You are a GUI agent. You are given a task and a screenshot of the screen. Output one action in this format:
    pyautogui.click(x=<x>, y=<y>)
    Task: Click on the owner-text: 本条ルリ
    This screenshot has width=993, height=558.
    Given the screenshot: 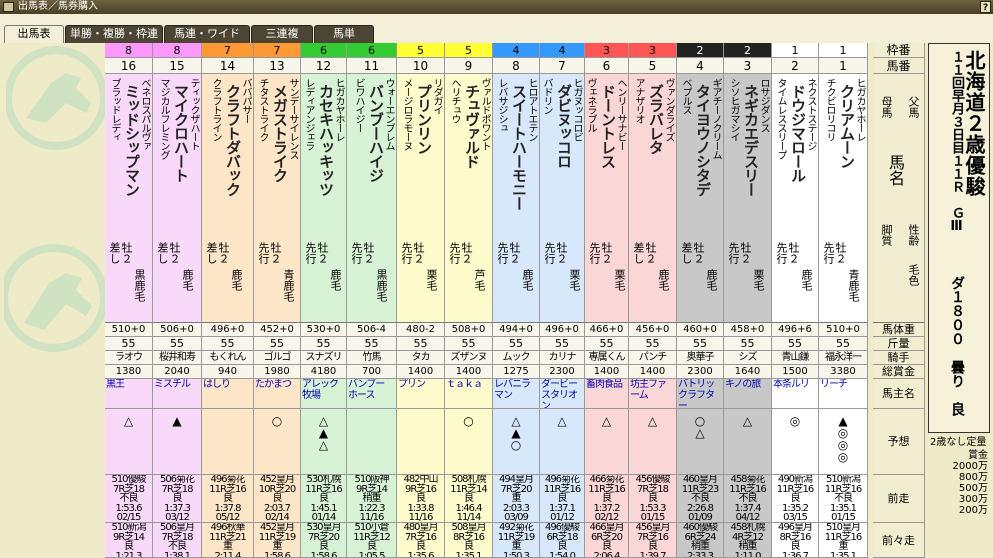 What is the action you would take?
    pyautogui.click(x=791, y=384)
    